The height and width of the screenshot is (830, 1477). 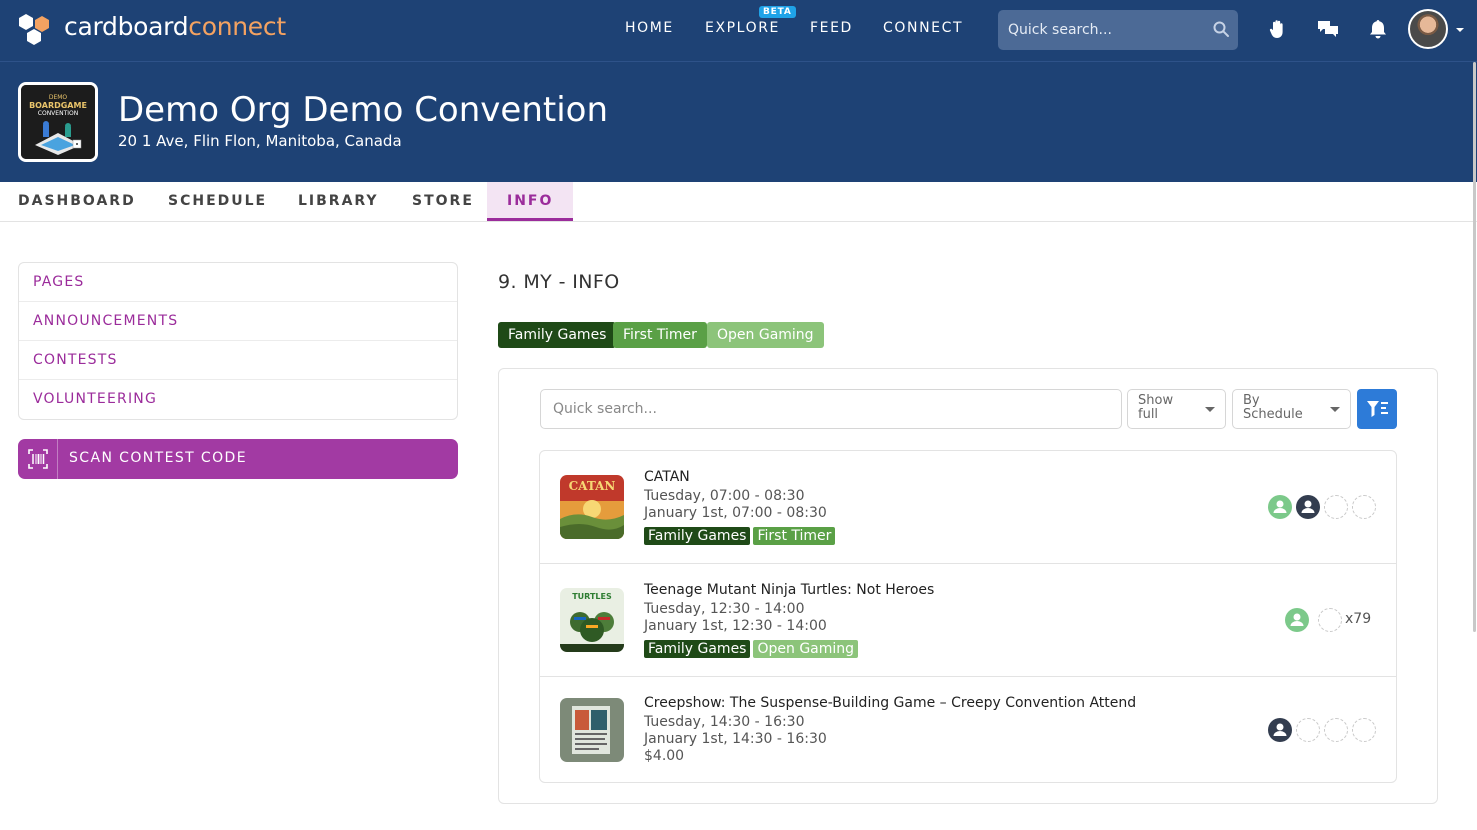 I want to click on tag-open-gaming: Open Gaming, so click(x=806, y=649).